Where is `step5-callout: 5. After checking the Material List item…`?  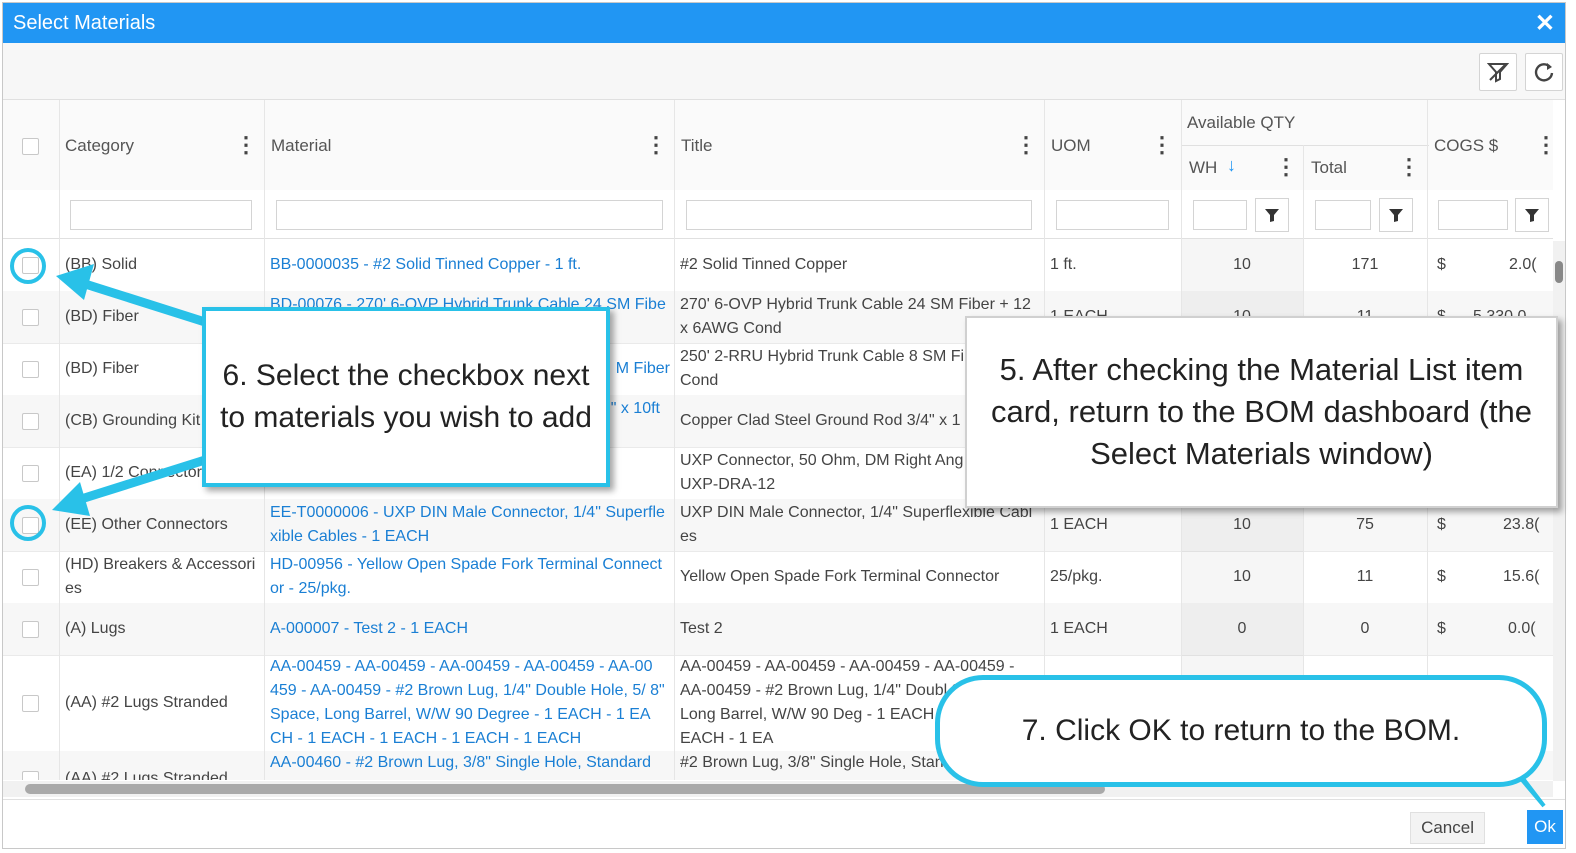 step5-callout: 5. After checking the Material List item… is located at coordinates (1261, 412).